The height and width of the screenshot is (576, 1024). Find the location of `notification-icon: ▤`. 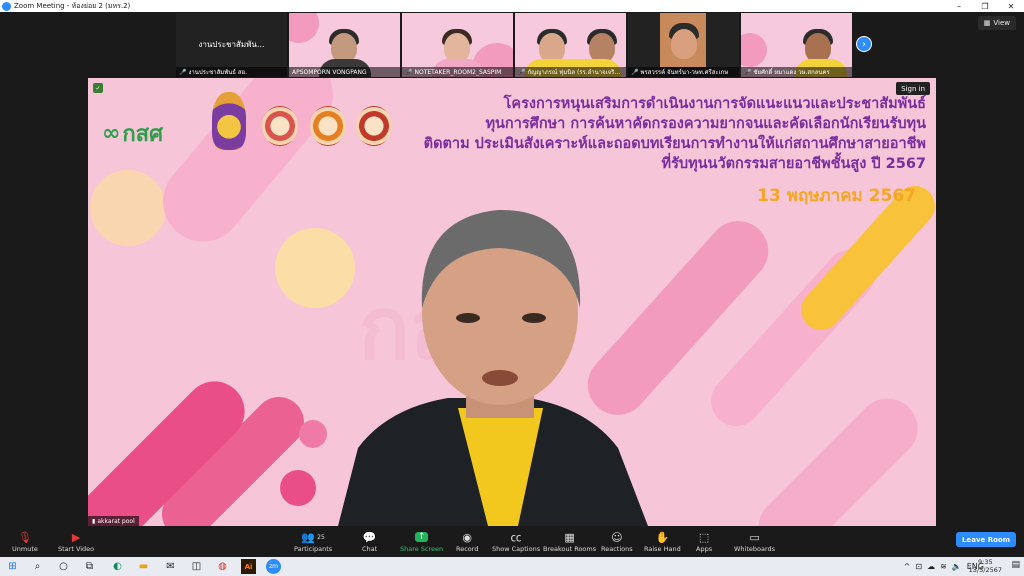

notification-icon: ▤ is located at coordinates (1015, 565).